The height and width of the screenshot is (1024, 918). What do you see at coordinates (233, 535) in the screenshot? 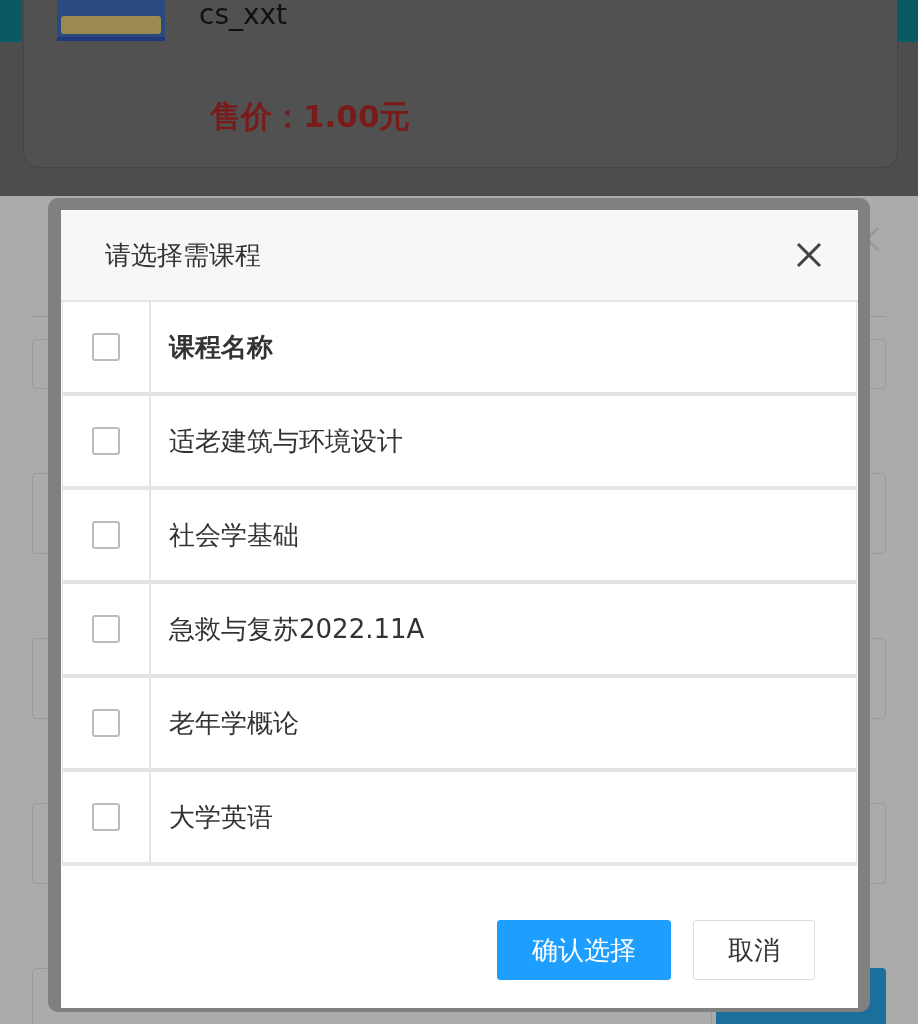
I see `course-name: 社会学基础` at bounding box center [233, 535].